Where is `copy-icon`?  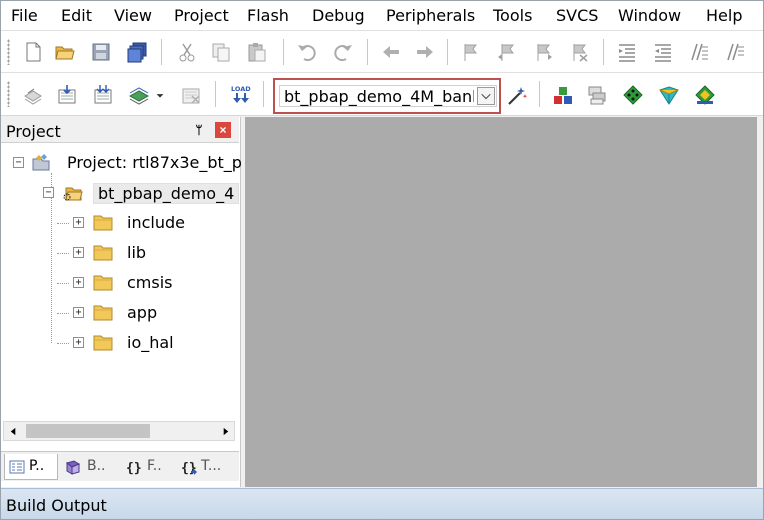
copy-icon is located at coordinates (221, 52).